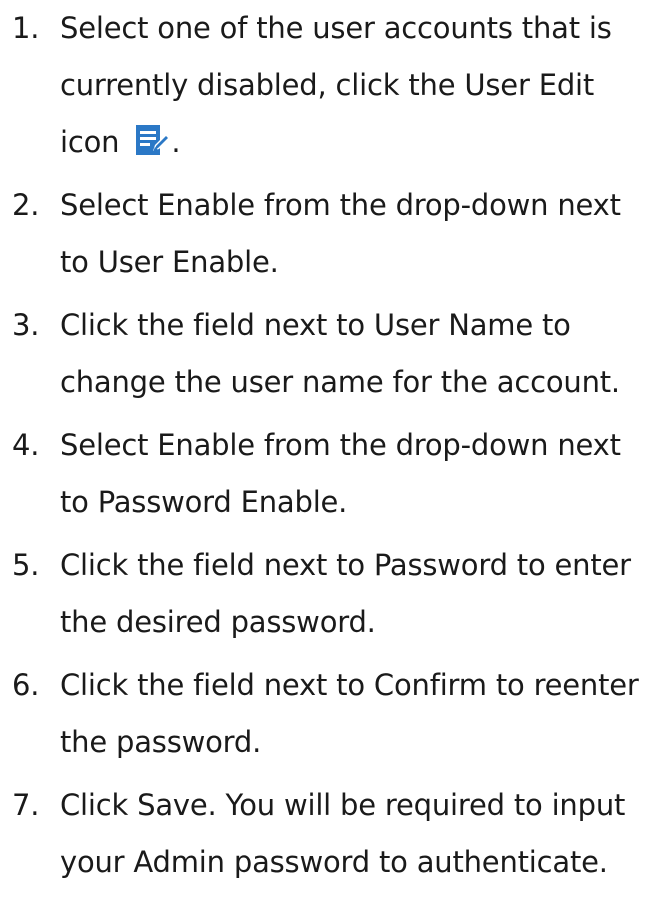 The width and height of the screenshot is (669, 897). What do you see at coordinates (176, 142) in the screenshot?
I see `step-text-fragment: .` at bounding box center [176, 142].